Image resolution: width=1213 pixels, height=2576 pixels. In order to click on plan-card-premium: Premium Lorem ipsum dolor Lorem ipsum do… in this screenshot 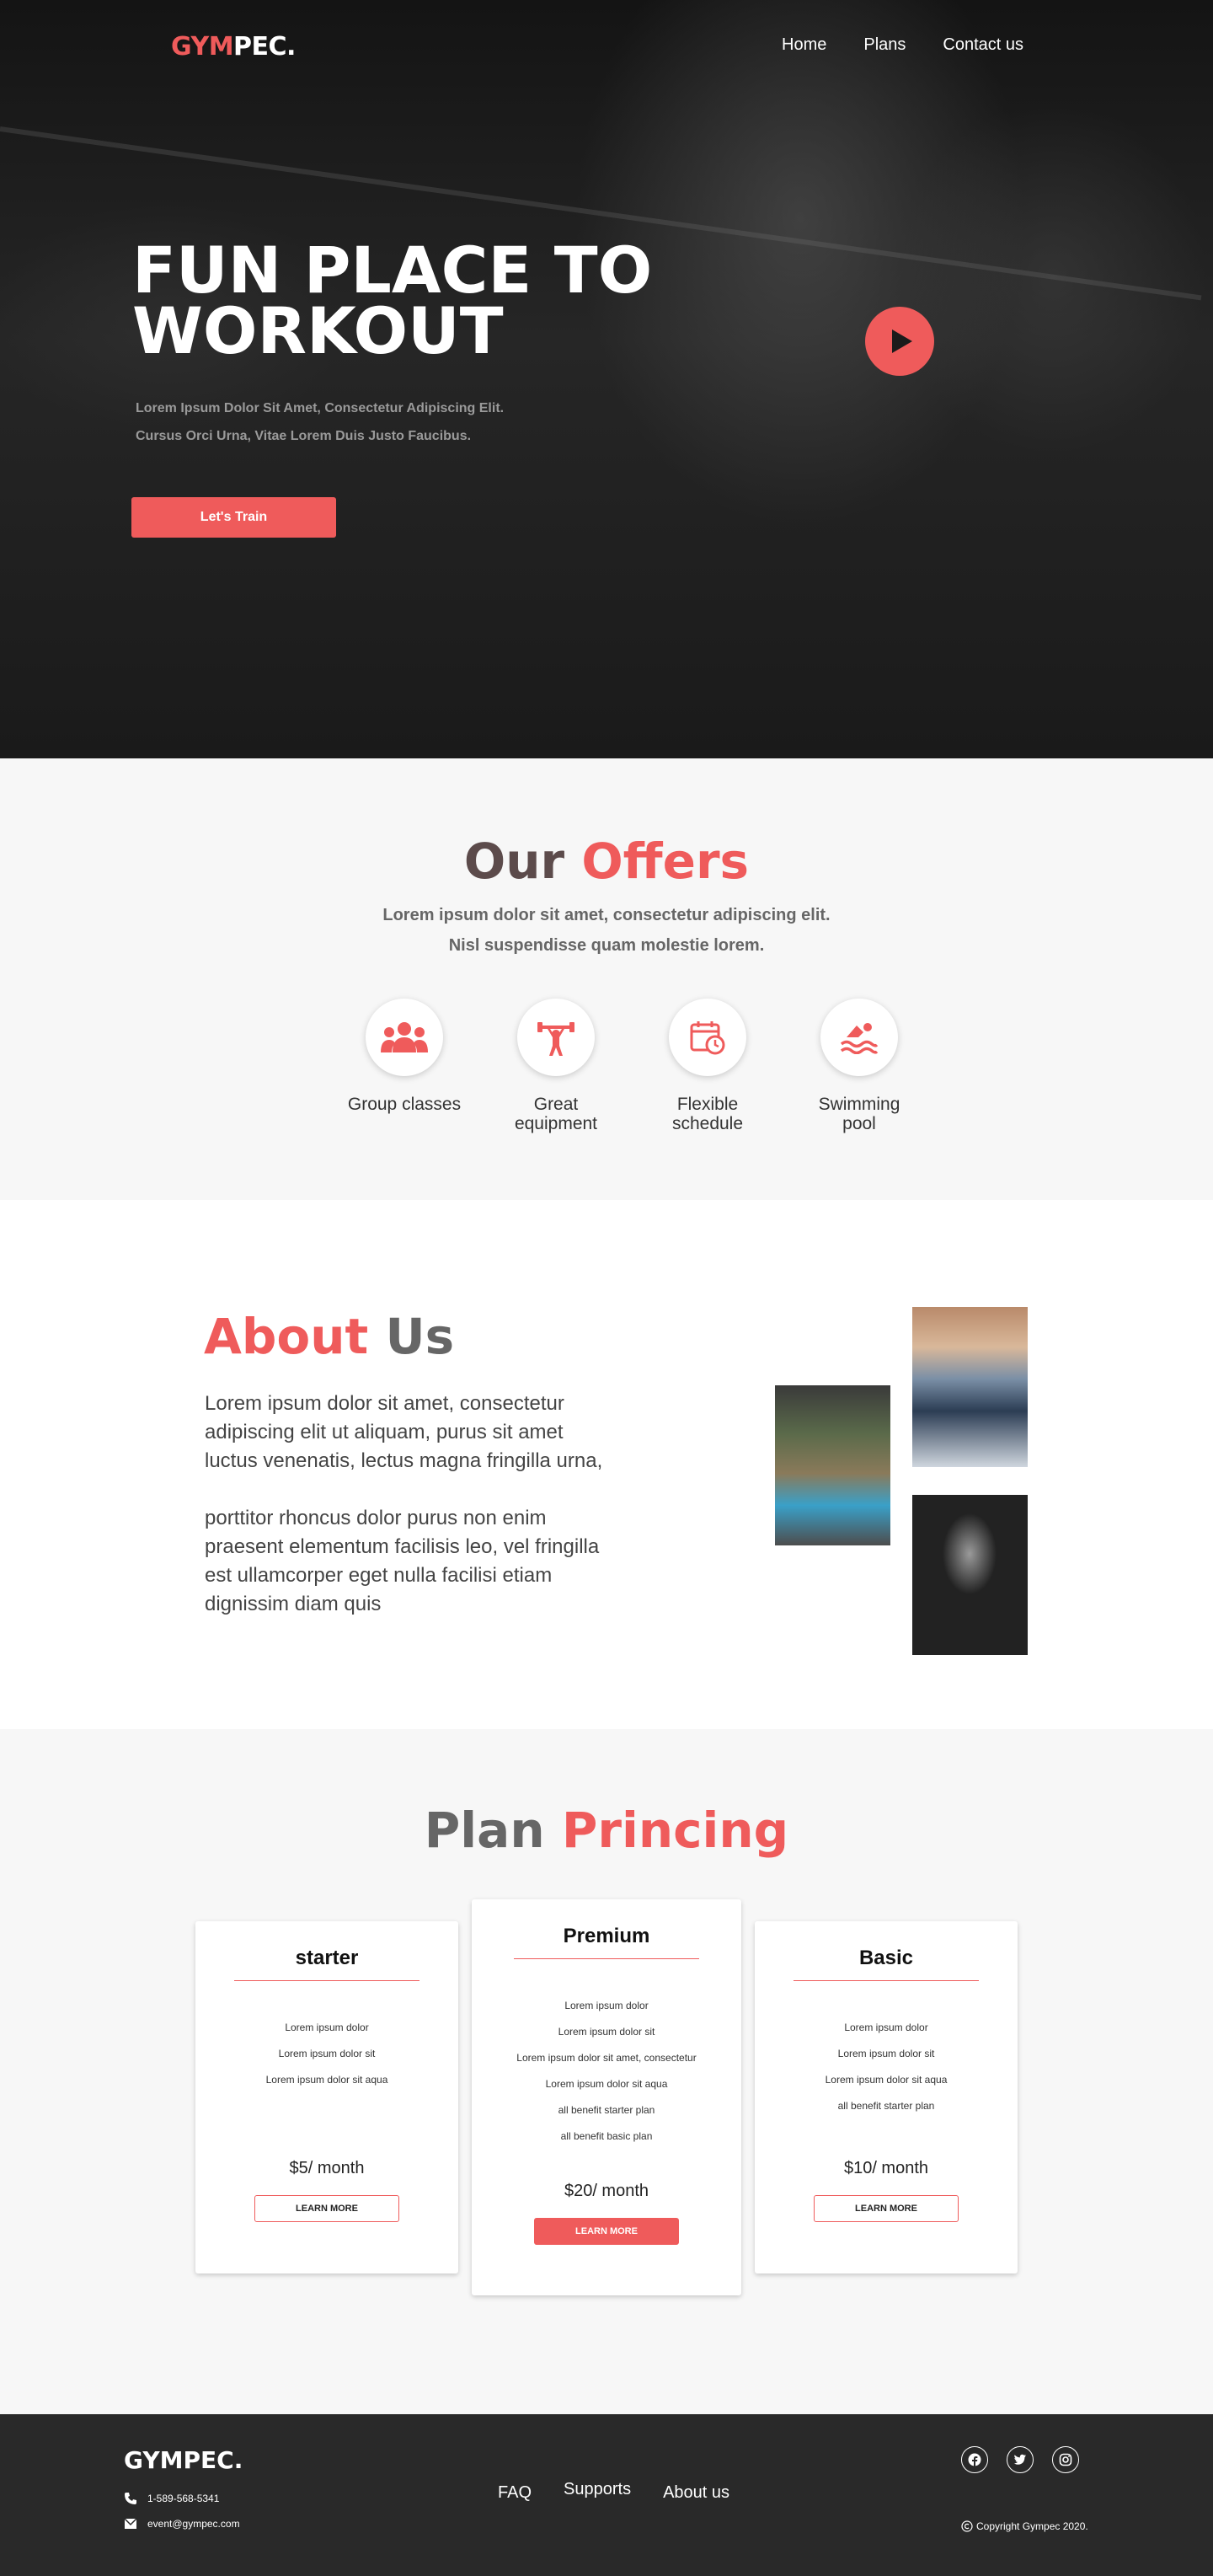, I will do `click(606, 2097)`.